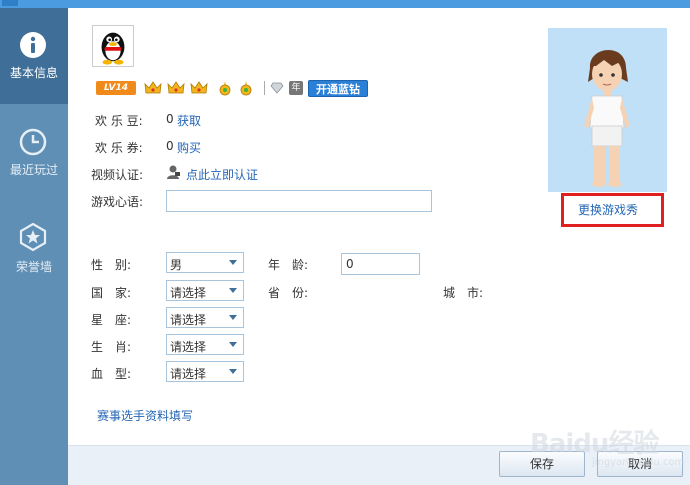 This screenshot has height=485, width=690. I want to click on buy-coupons-link: 购买, so click(189, 147).